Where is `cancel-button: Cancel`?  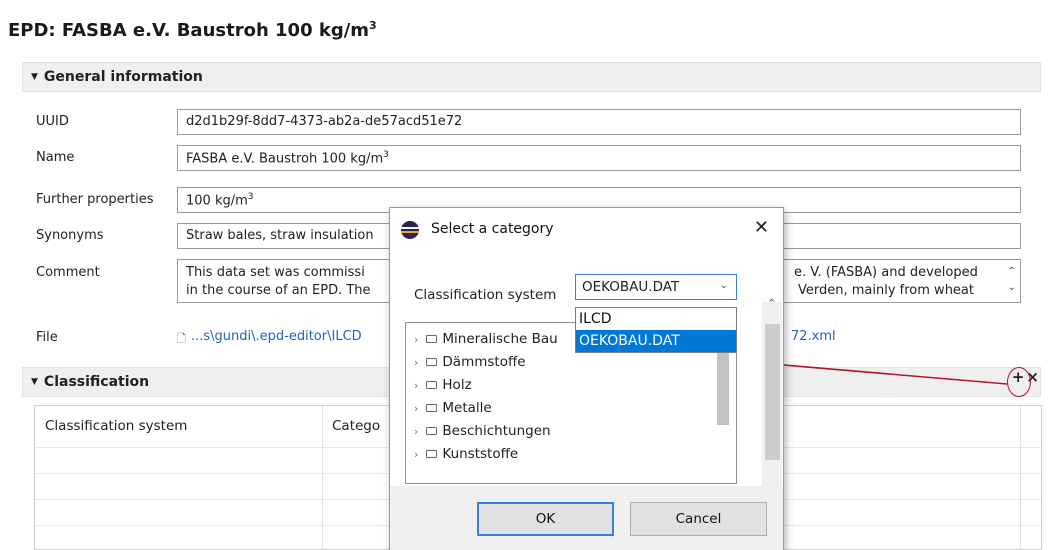 cancel-button: Cancel is located at coordinates (698, 519).